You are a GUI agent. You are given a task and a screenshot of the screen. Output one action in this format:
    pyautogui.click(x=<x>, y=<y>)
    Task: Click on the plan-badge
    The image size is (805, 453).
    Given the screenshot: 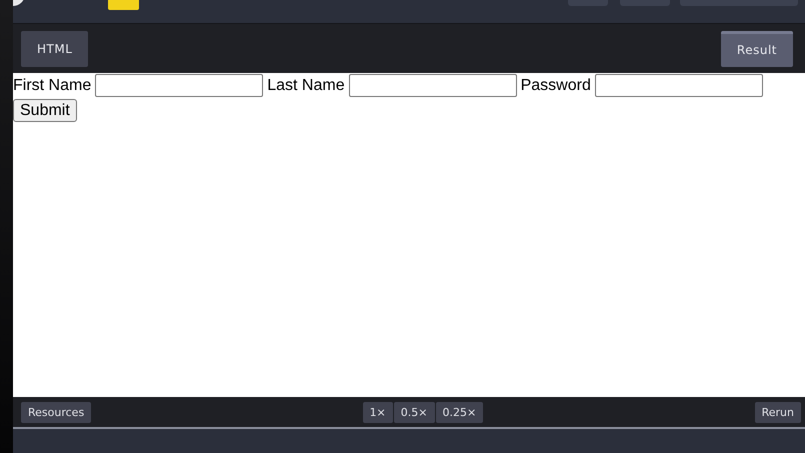 What is the action you would take?
    pyautogui.click(x=123, y=5)
    